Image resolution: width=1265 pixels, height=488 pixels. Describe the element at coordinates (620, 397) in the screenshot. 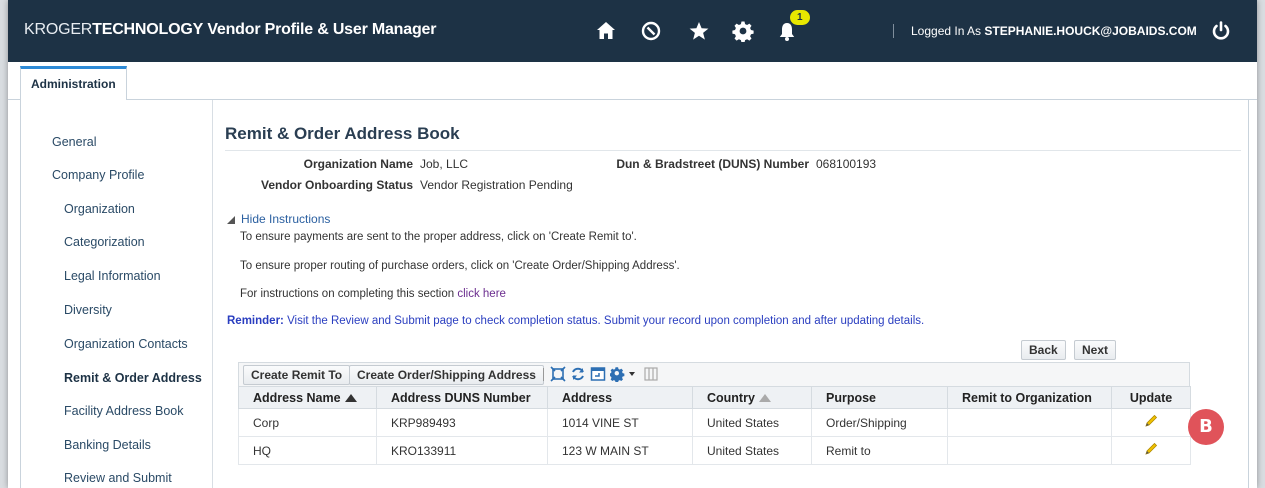

I see `column-header-address: Address` at that location.